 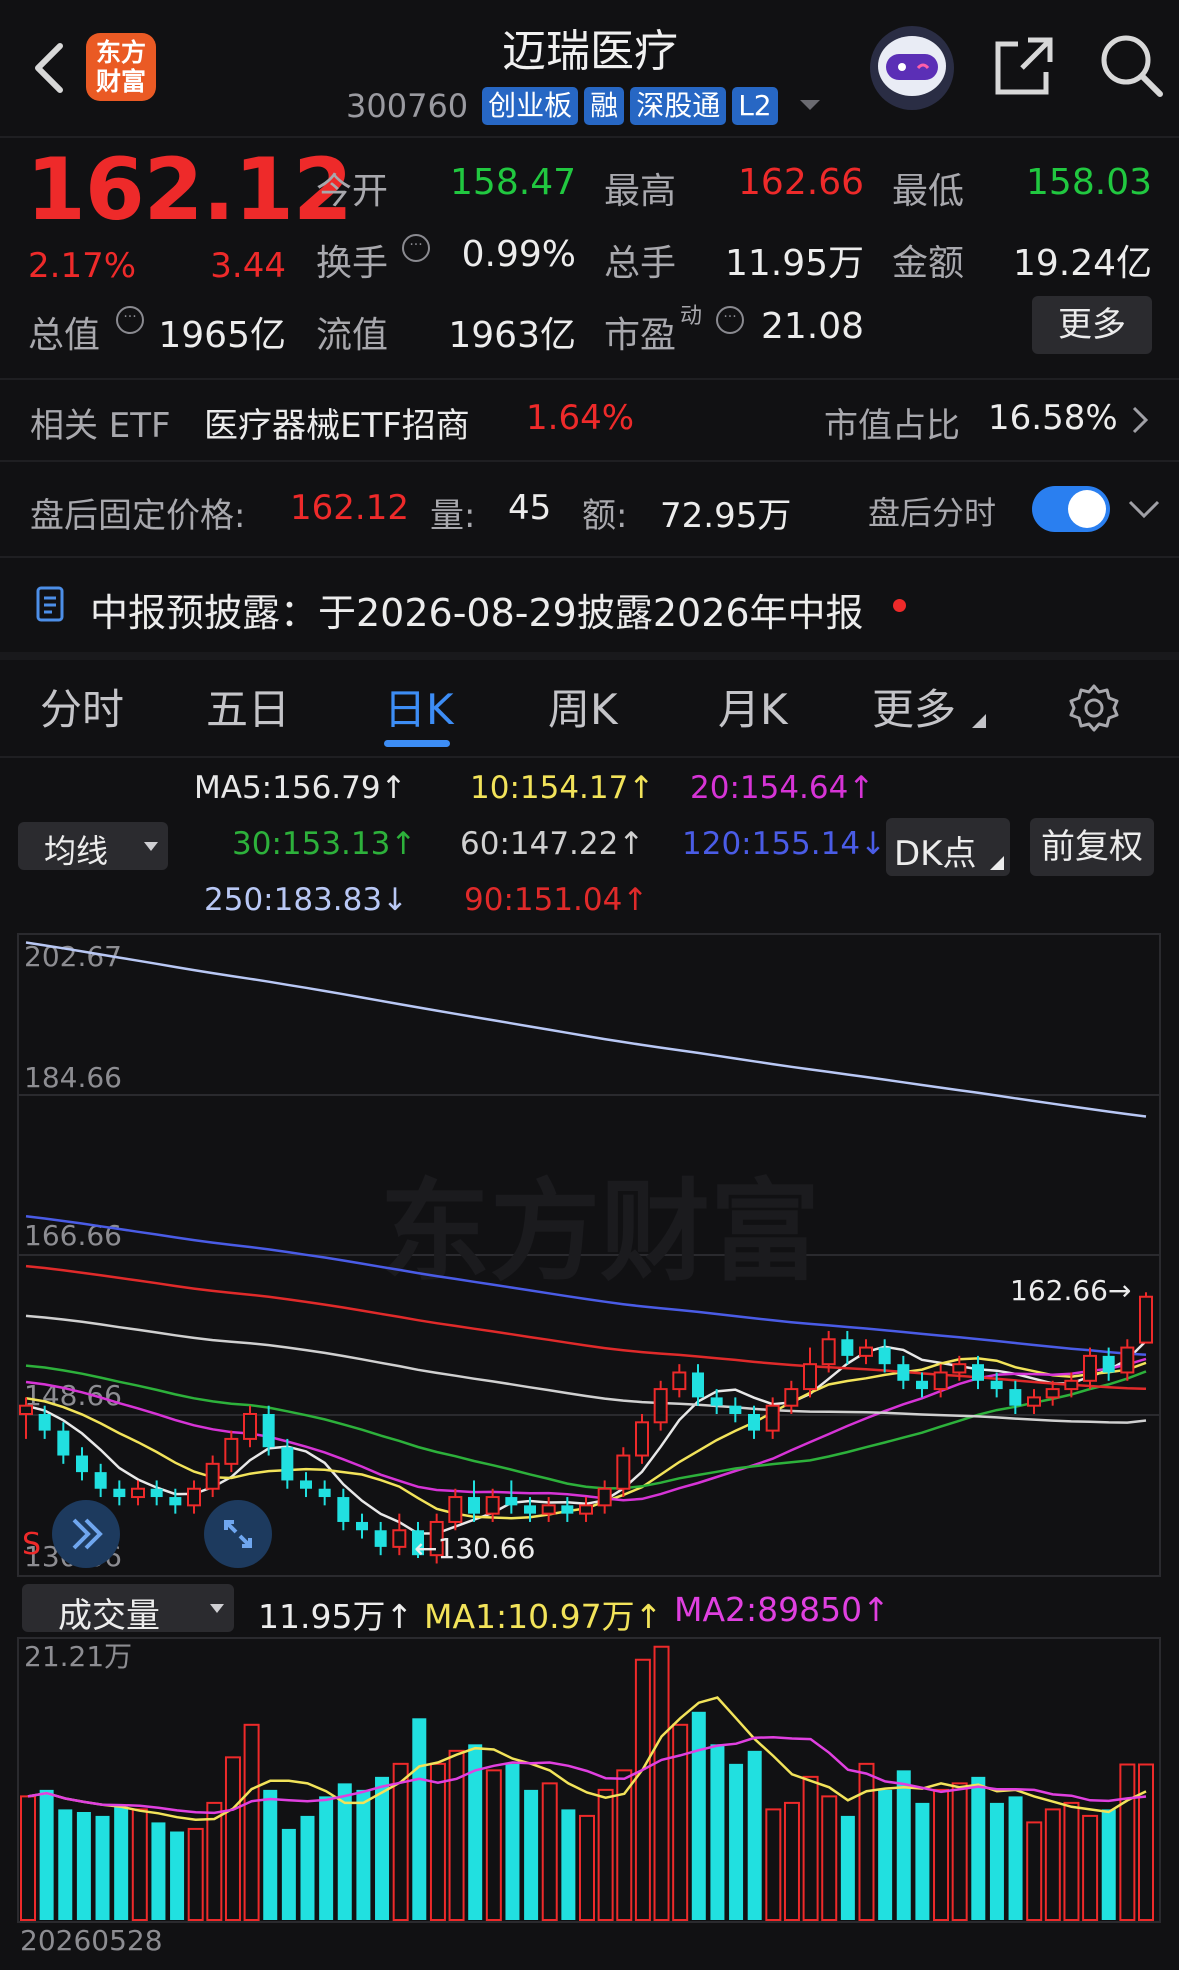 I want to click on y-label-166: 166.66, so click(x=73, y=1235).